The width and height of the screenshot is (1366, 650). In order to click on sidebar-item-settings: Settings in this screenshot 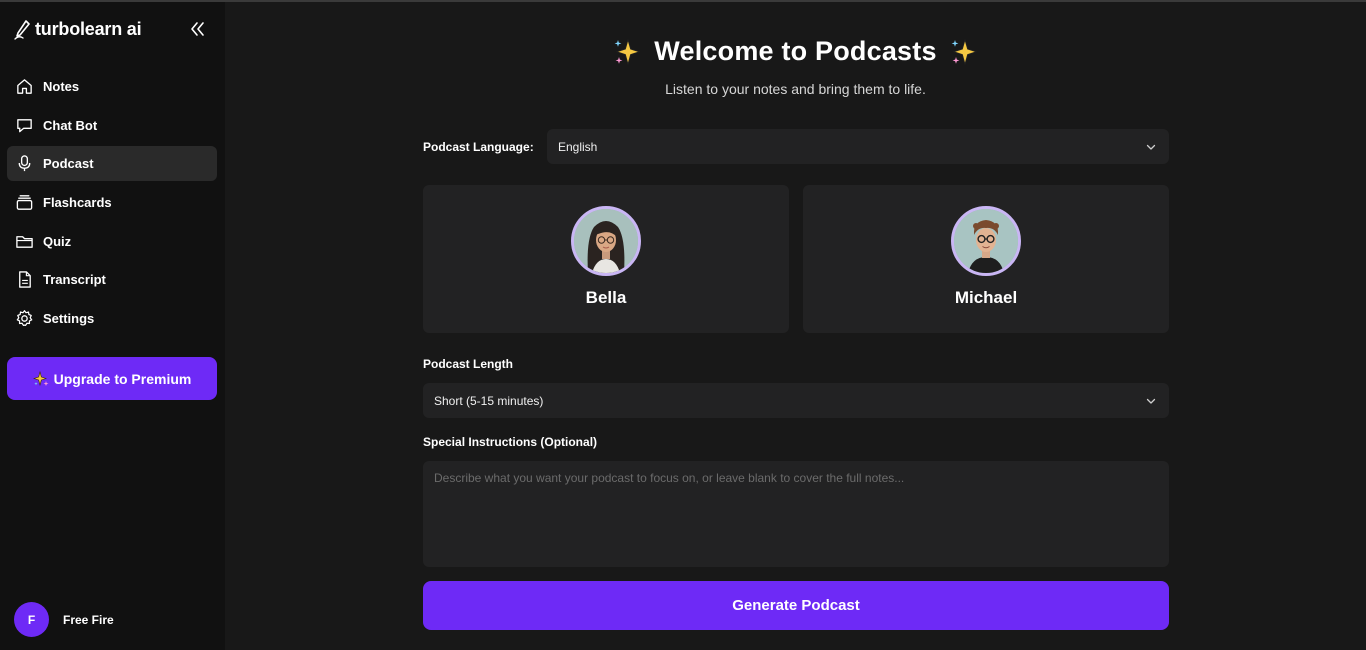, I will do `click(112, 318)`.